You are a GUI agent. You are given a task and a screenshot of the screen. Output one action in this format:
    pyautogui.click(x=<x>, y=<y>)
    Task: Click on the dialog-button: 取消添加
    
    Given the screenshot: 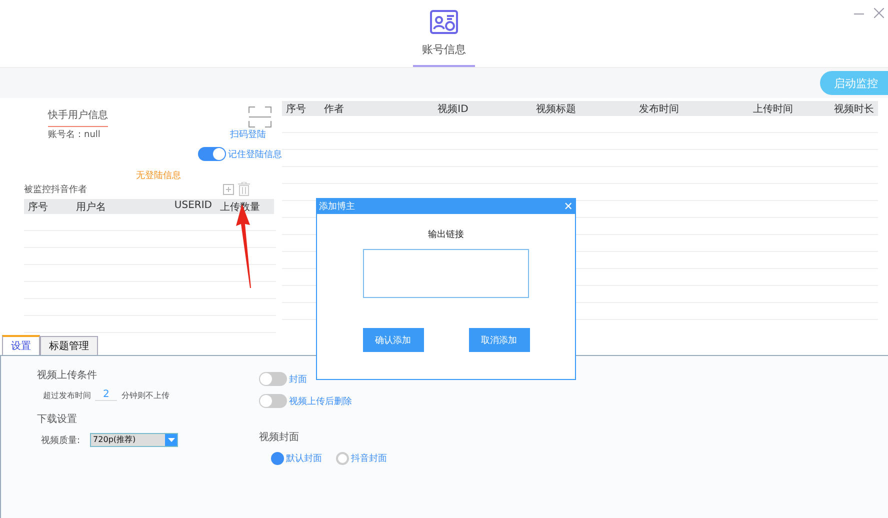 What is the action you would take?
    pyautogui.click(x=499, y=340)
    